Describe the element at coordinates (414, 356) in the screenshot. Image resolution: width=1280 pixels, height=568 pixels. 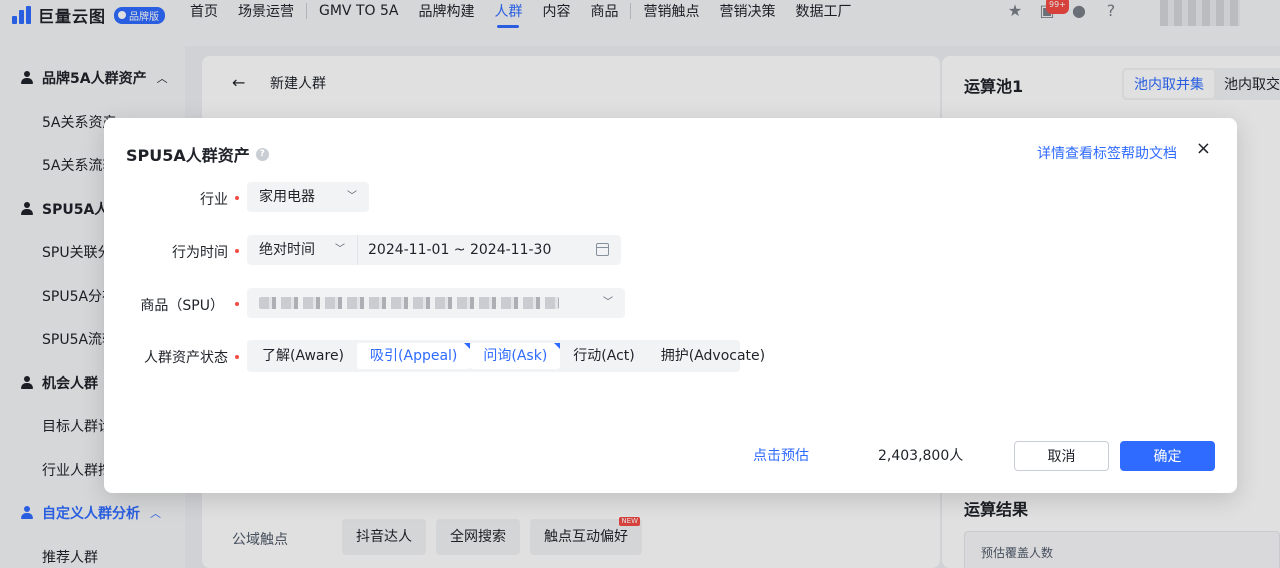
I see `status-appeal: 吸引(Appeal)` at that location.